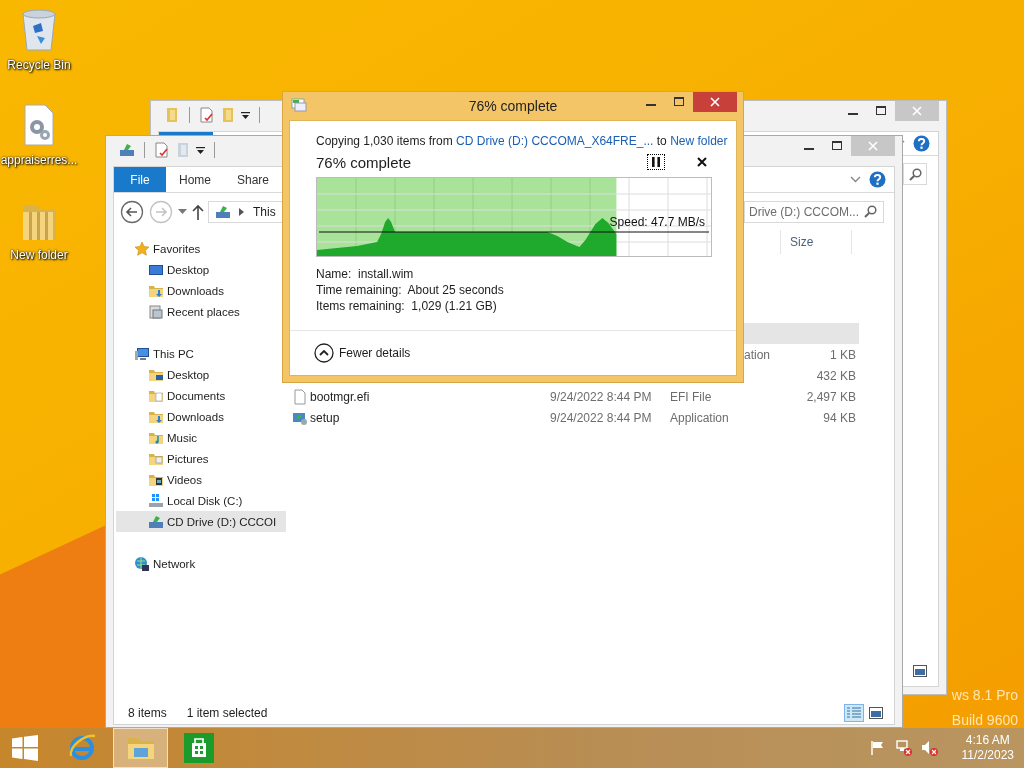 This screenshot has width=1024, height=768. Describe the element at coordinates (200, 353) in the screenshot. I see `nav-item: This PC` at that location.